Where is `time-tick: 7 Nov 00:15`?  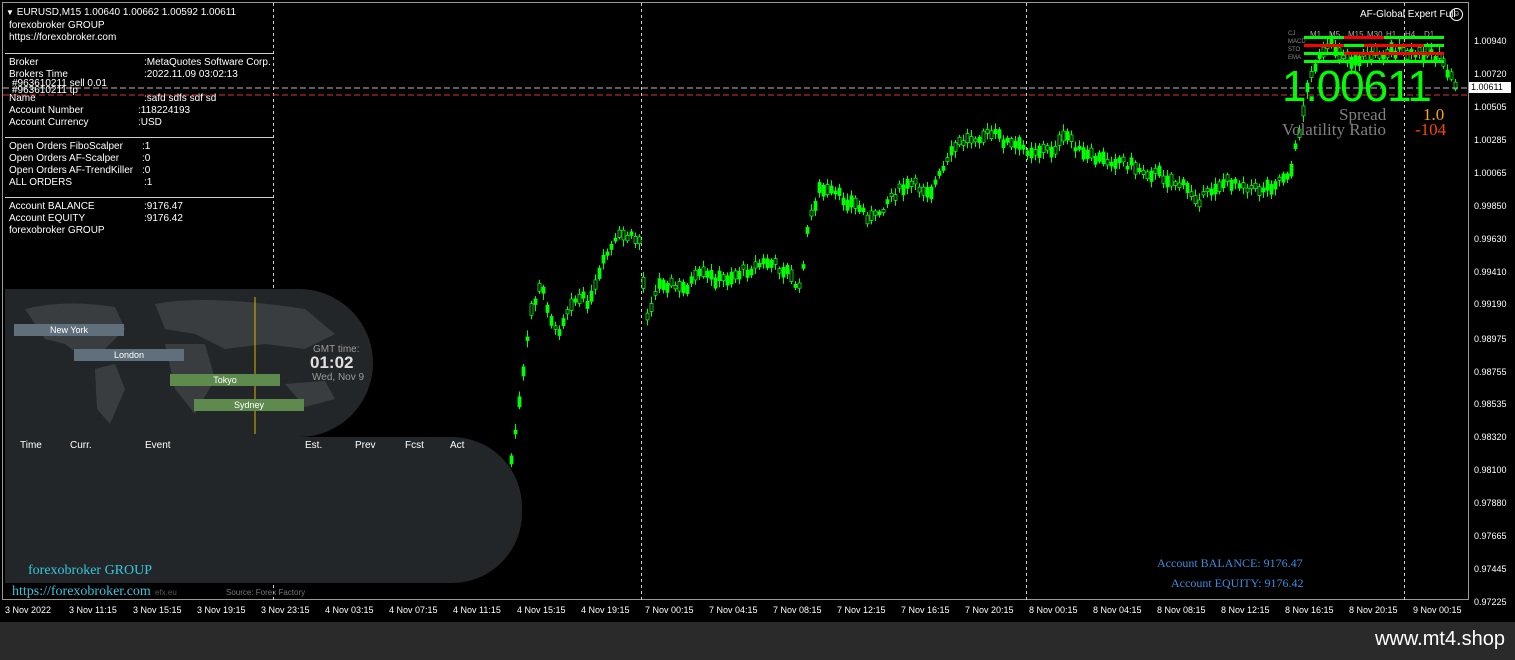
time-tick: 7 Nov 00:15 is located at coordinates (669, 610).